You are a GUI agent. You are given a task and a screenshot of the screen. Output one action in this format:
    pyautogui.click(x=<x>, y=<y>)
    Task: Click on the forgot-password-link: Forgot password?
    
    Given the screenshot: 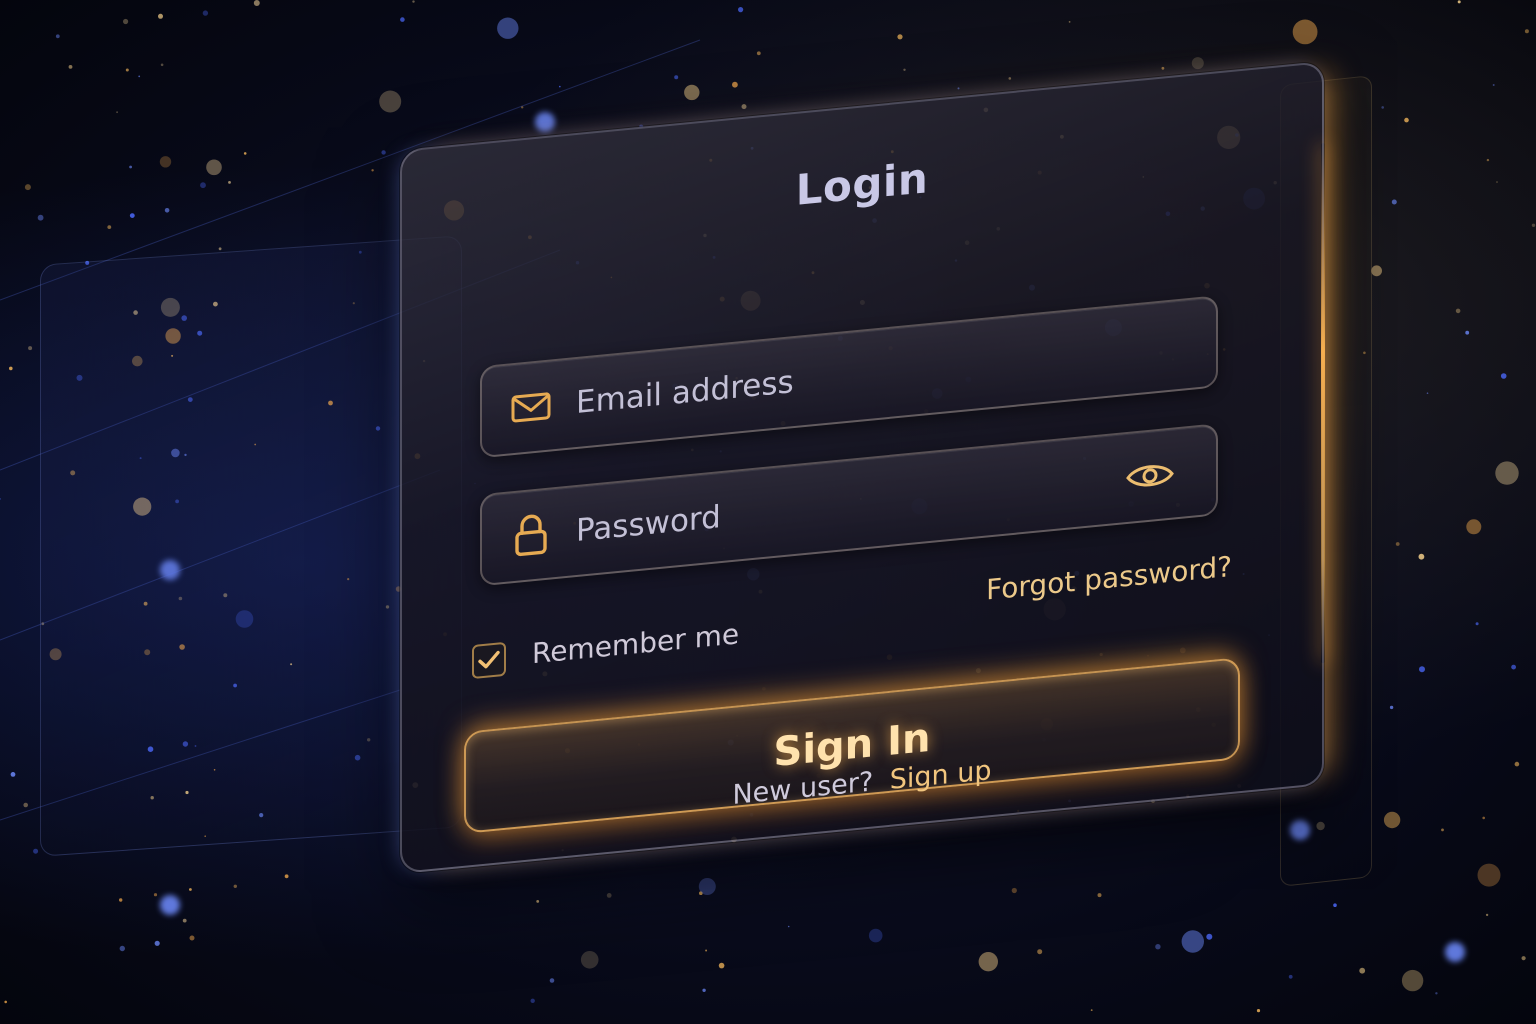 What is the action you would take?
    pyautogui.click(x=1109, y=578)
    